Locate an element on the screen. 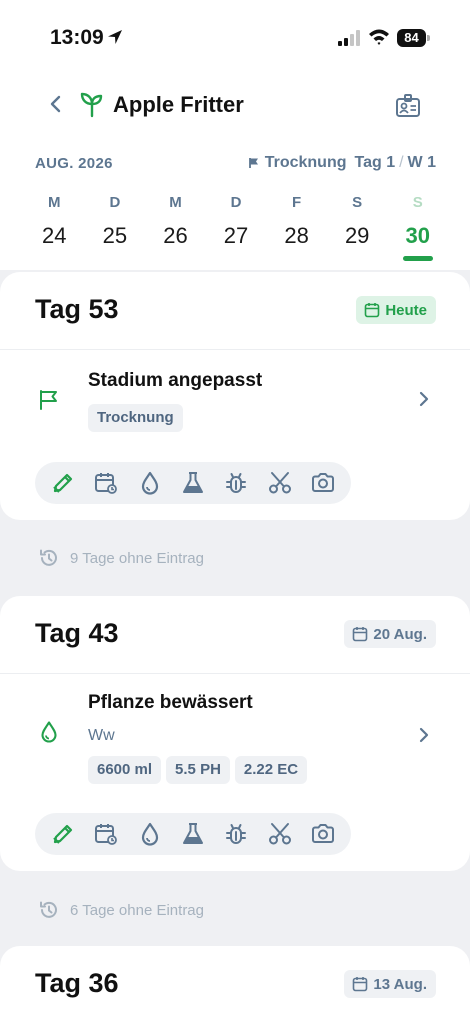 The image size is (470, 1024). day-title: Tag 43 is located at coordinates (77, 633).